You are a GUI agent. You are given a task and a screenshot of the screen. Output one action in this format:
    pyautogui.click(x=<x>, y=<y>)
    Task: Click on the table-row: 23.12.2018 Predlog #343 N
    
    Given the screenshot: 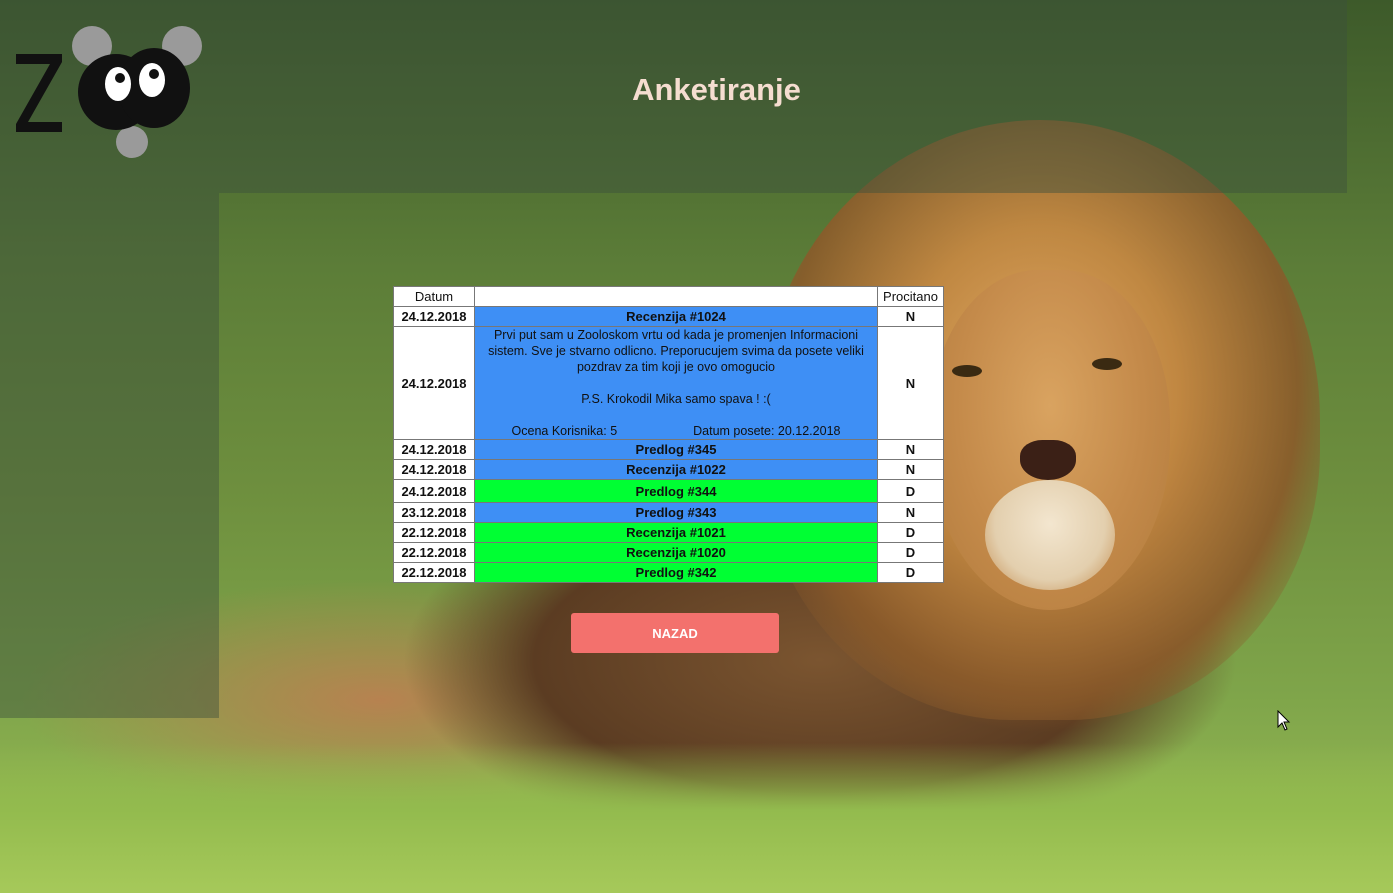 What is the action you would take?
    pyautogui.click(x=668, y=512)
    